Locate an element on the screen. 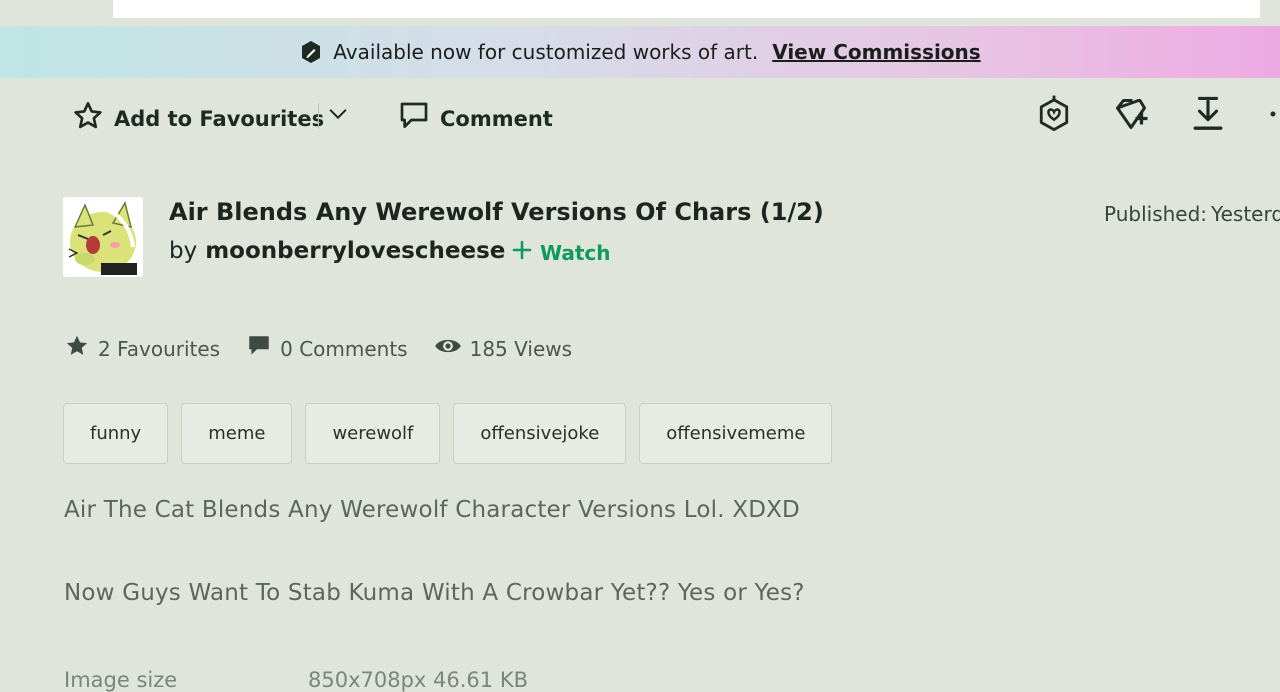  star-outline-icon is located at coordinates (88, 118).